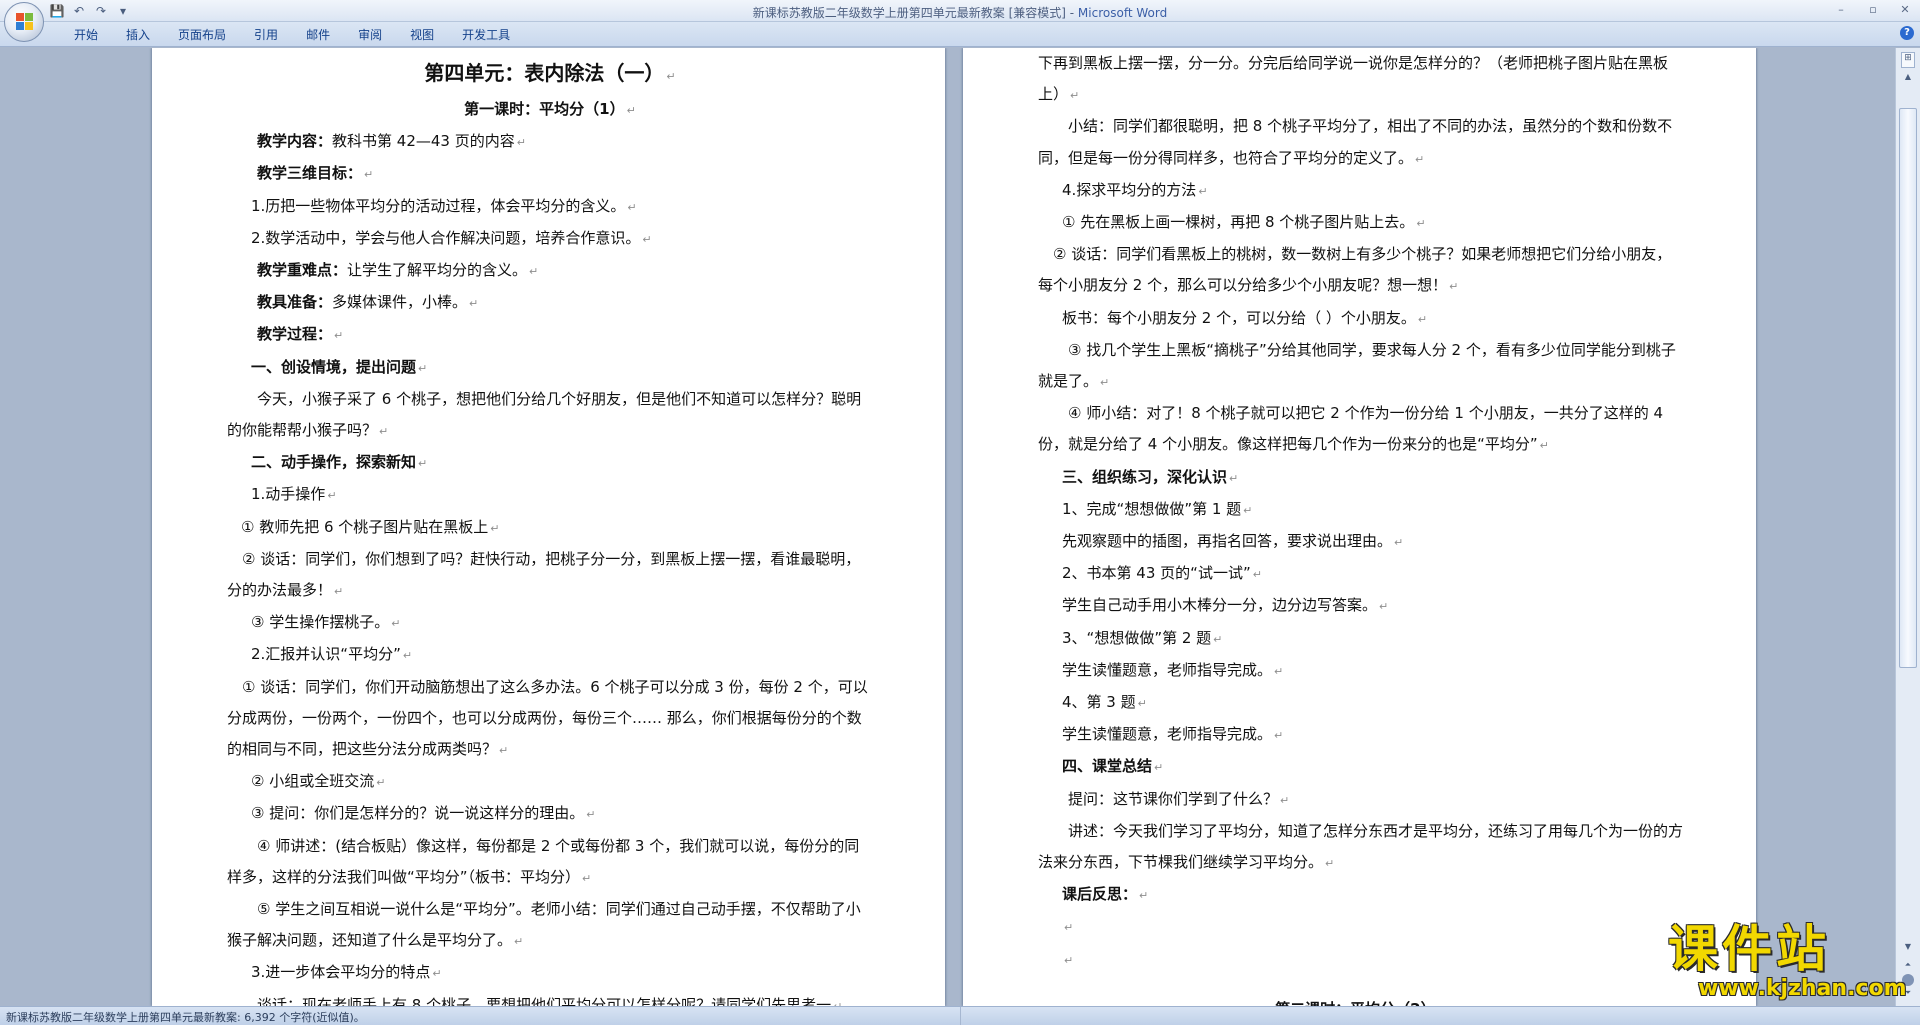 The image size is (1920, 1025). Describe the element at coordinates (1361, 735) in the screenshot. I see `exercise-detail: 学生读懂题意，老师指导完成。 ↵` at that location.